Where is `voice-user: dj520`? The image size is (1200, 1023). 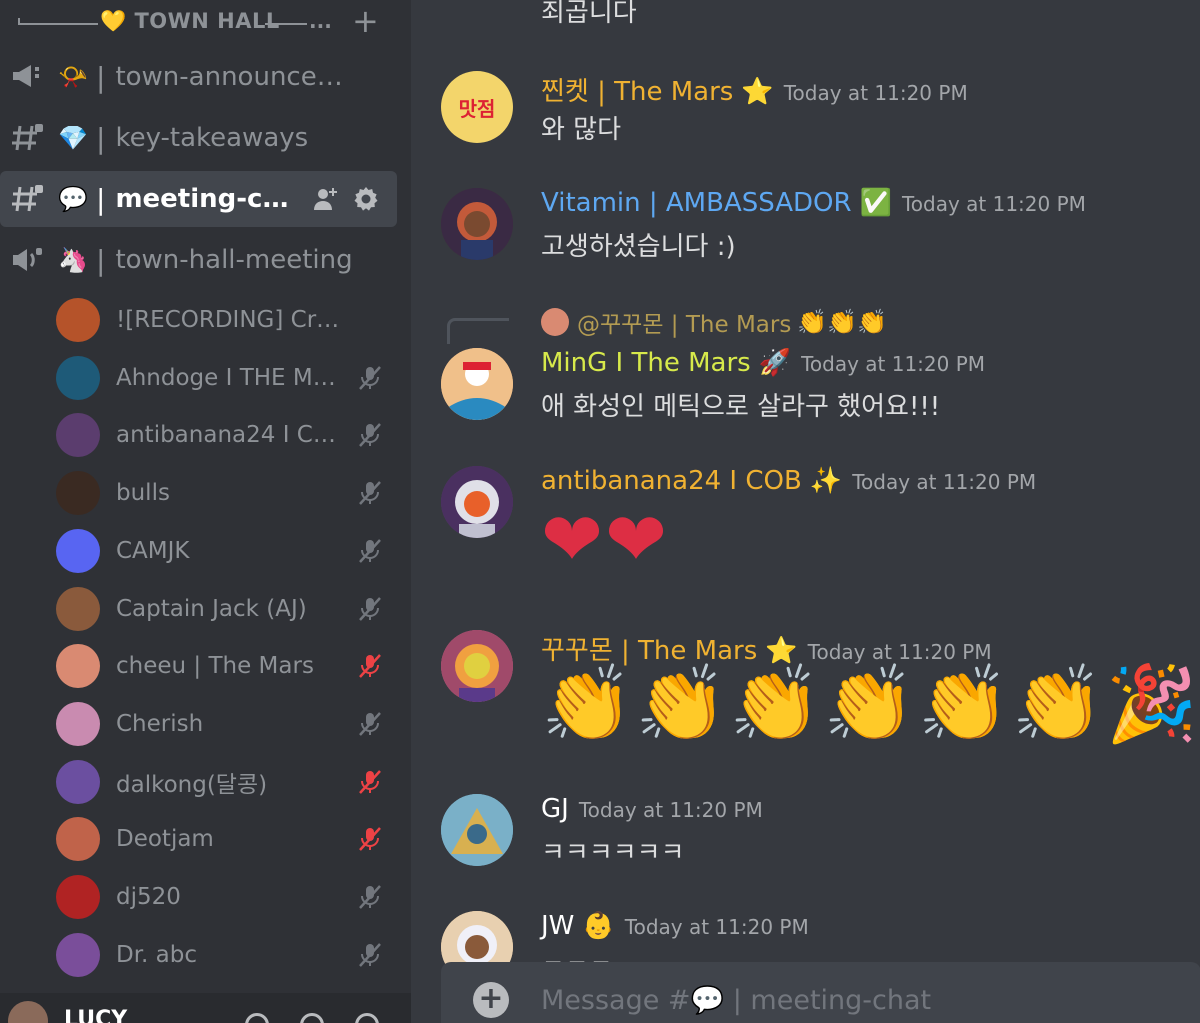
voice-user: dj520 is located at coordinates (223, 897).